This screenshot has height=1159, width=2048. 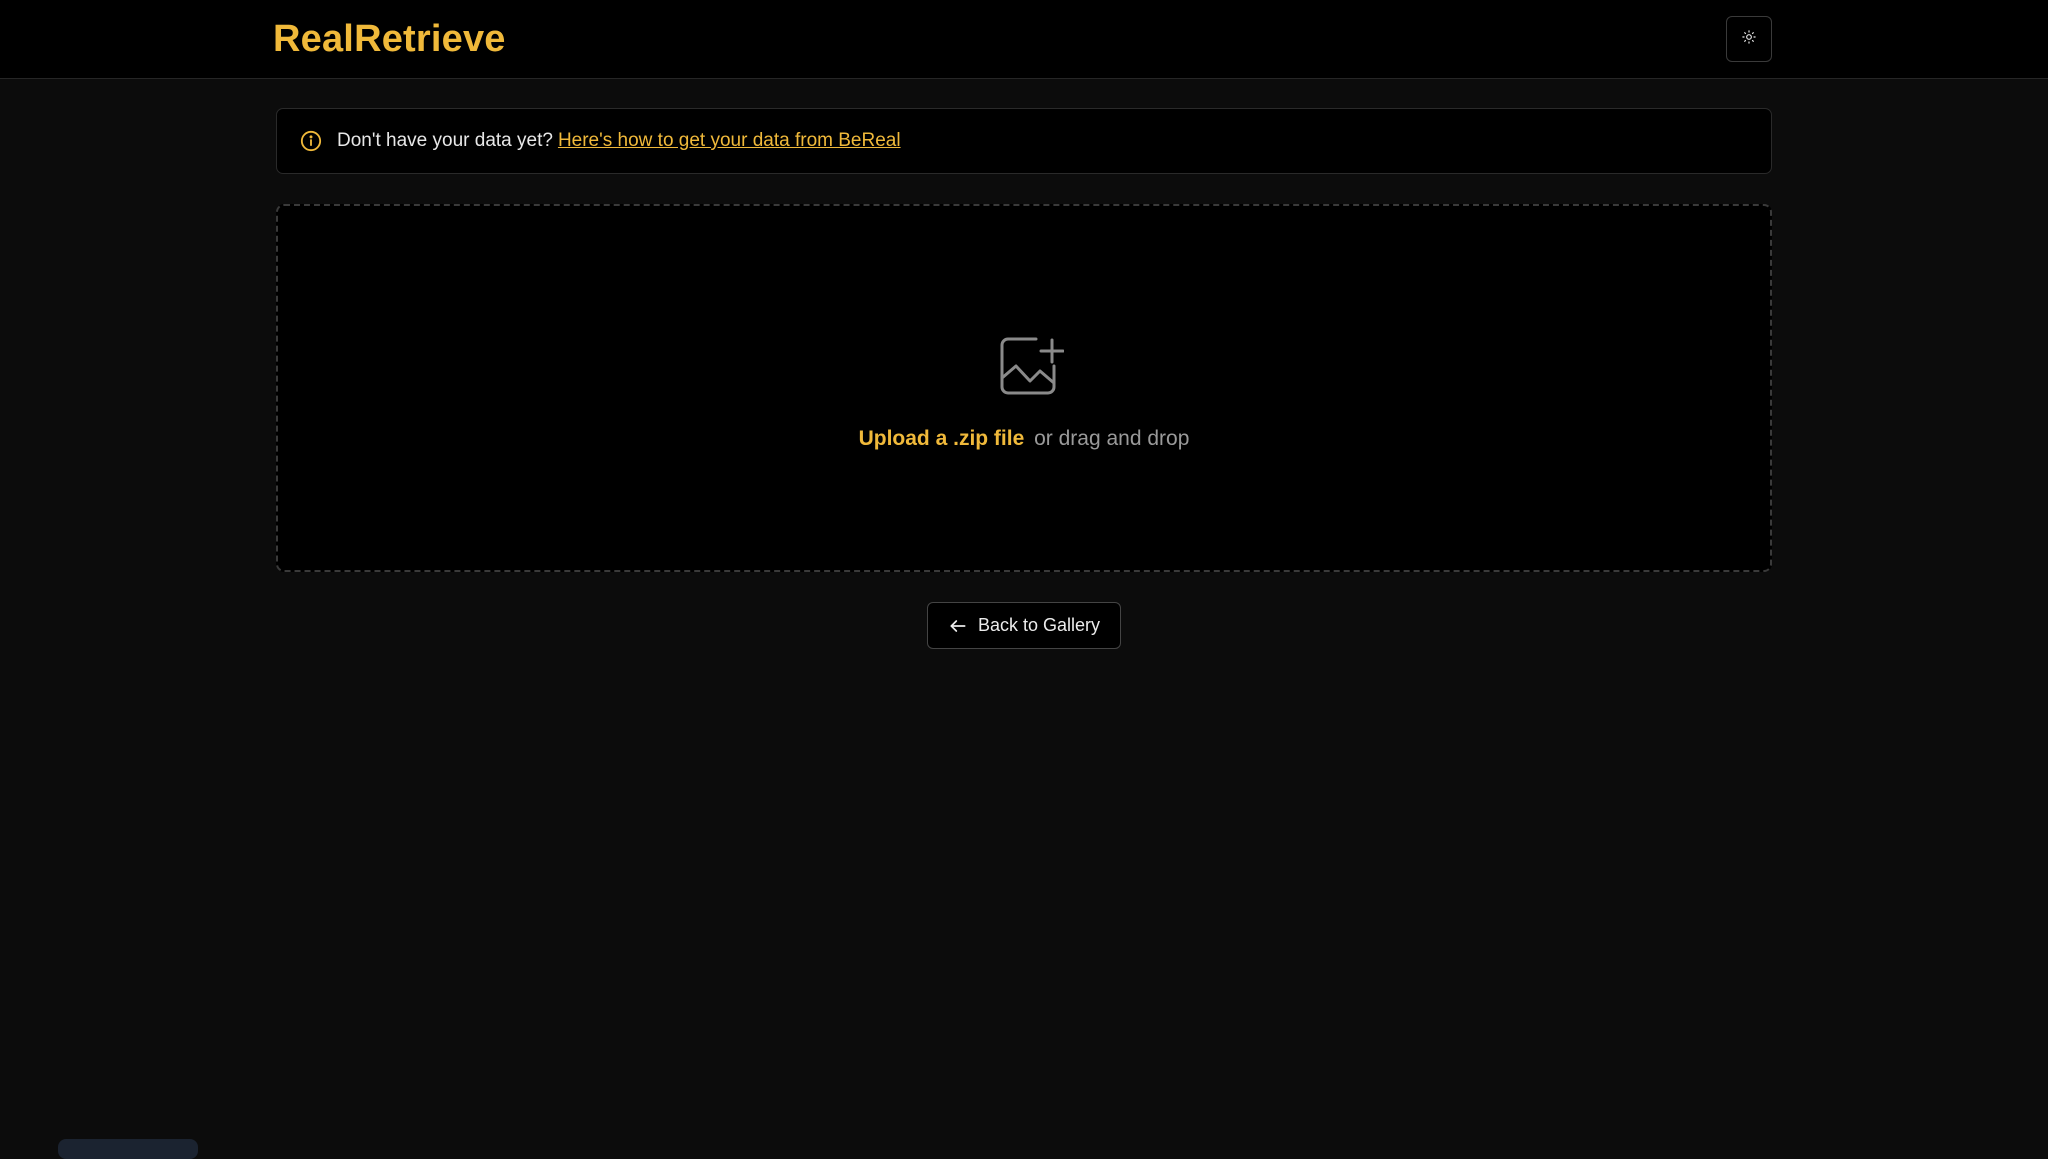 I want to click on back-to-gallery-button: Back to Gallery, so click(x=1024, y=625).